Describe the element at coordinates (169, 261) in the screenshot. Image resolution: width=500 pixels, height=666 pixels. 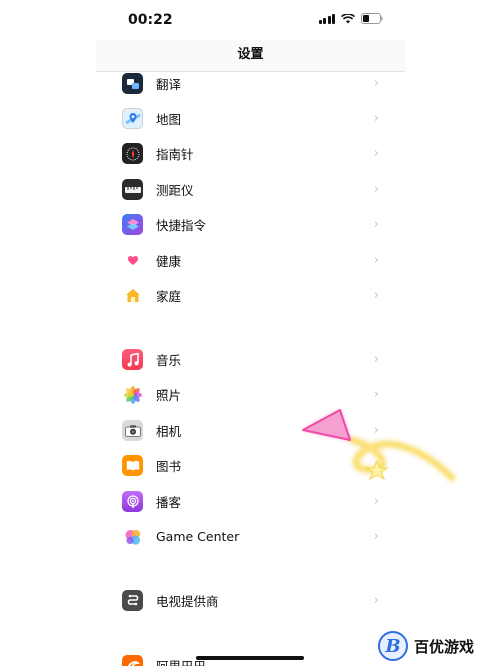
I see `settings-item-label: 健康` at that location.